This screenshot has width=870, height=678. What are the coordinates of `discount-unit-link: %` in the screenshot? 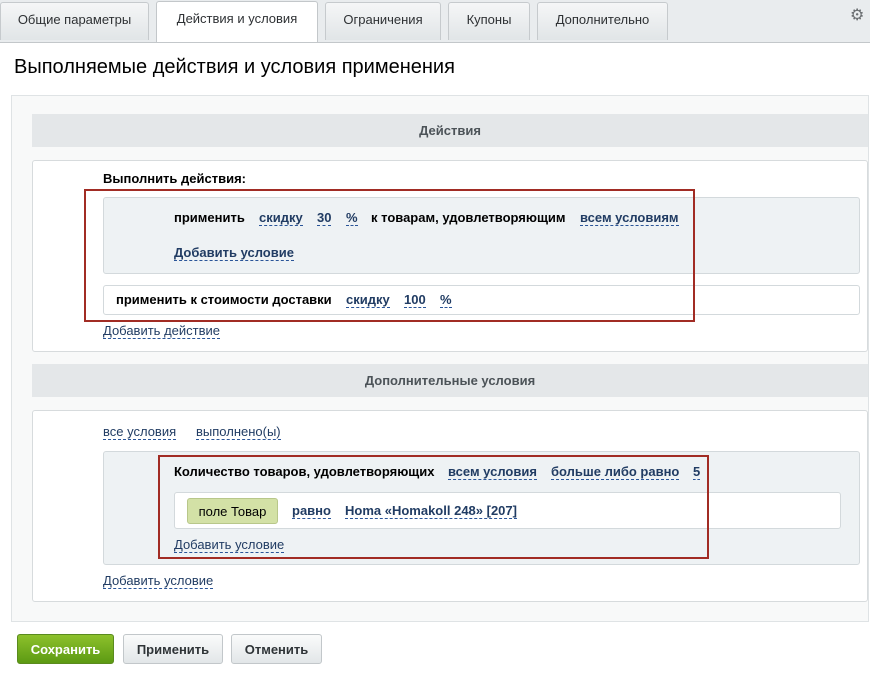 It's located at (352, 218).